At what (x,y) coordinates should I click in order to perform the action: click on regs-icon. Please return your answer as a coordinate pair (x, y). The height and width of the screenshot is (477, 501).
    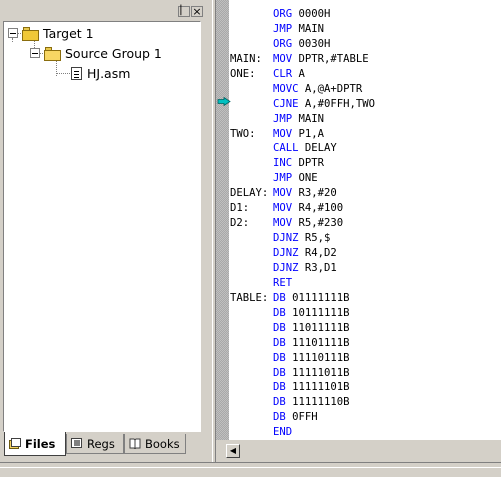
    Looking at the image, I should click on (77, 443).